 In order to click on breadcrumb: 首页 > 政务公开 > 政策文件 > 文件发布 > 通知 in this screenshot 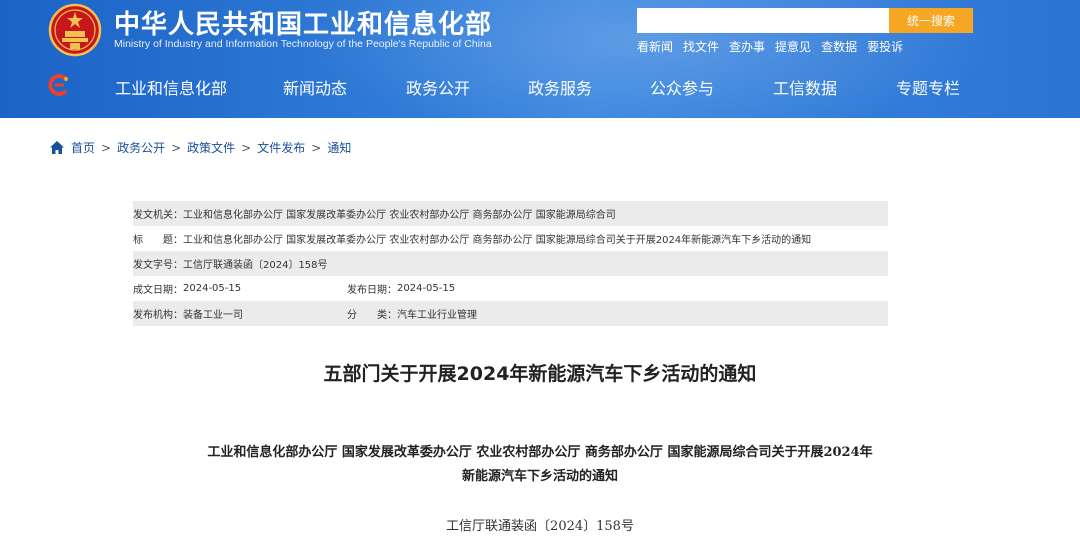, I will do `click(200, 147)`.